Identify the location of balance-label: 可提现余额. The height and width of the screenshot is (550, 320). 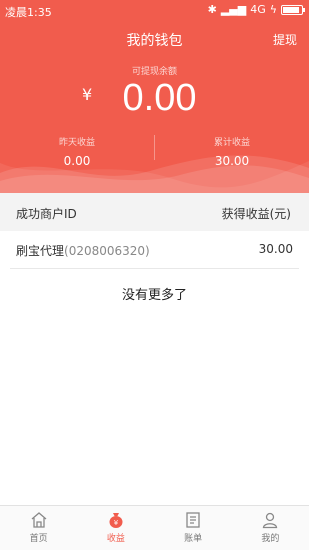
(154, 72).